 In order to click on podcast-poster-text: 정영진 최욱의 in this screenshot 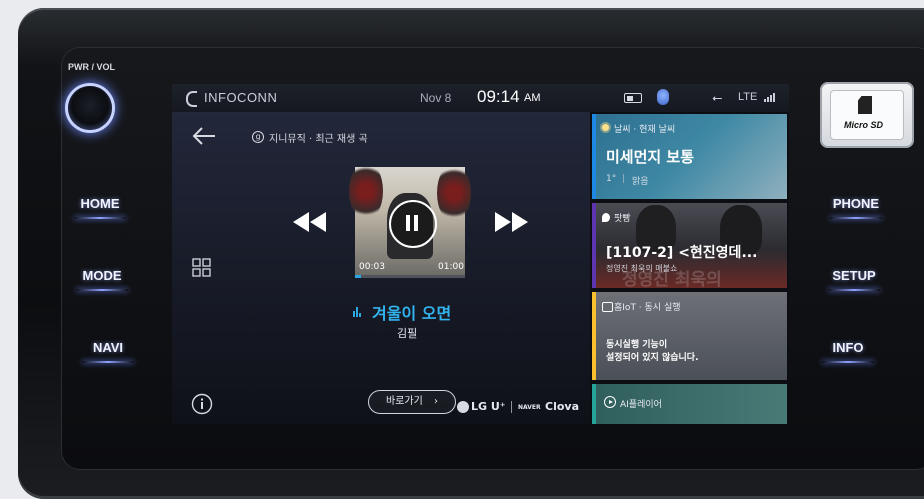, I will do `click(672, 279)`.